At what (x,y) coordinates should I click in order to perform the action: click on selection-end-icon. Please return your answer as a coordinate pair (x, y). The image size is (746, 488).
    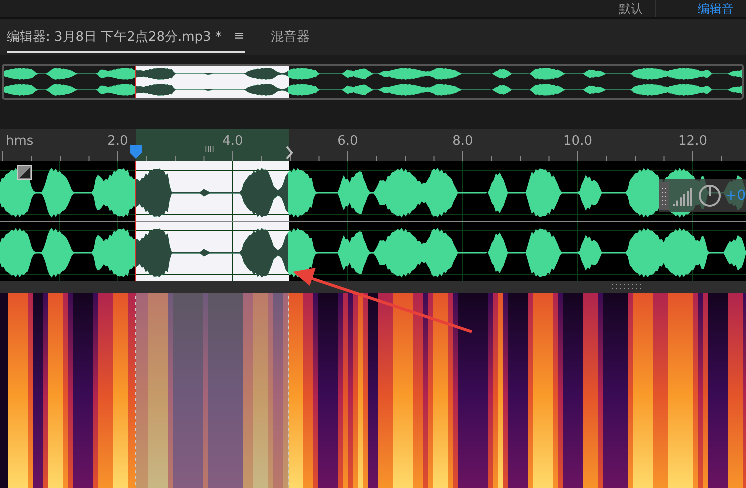
    Looking at the image, I should click on (290, 153).